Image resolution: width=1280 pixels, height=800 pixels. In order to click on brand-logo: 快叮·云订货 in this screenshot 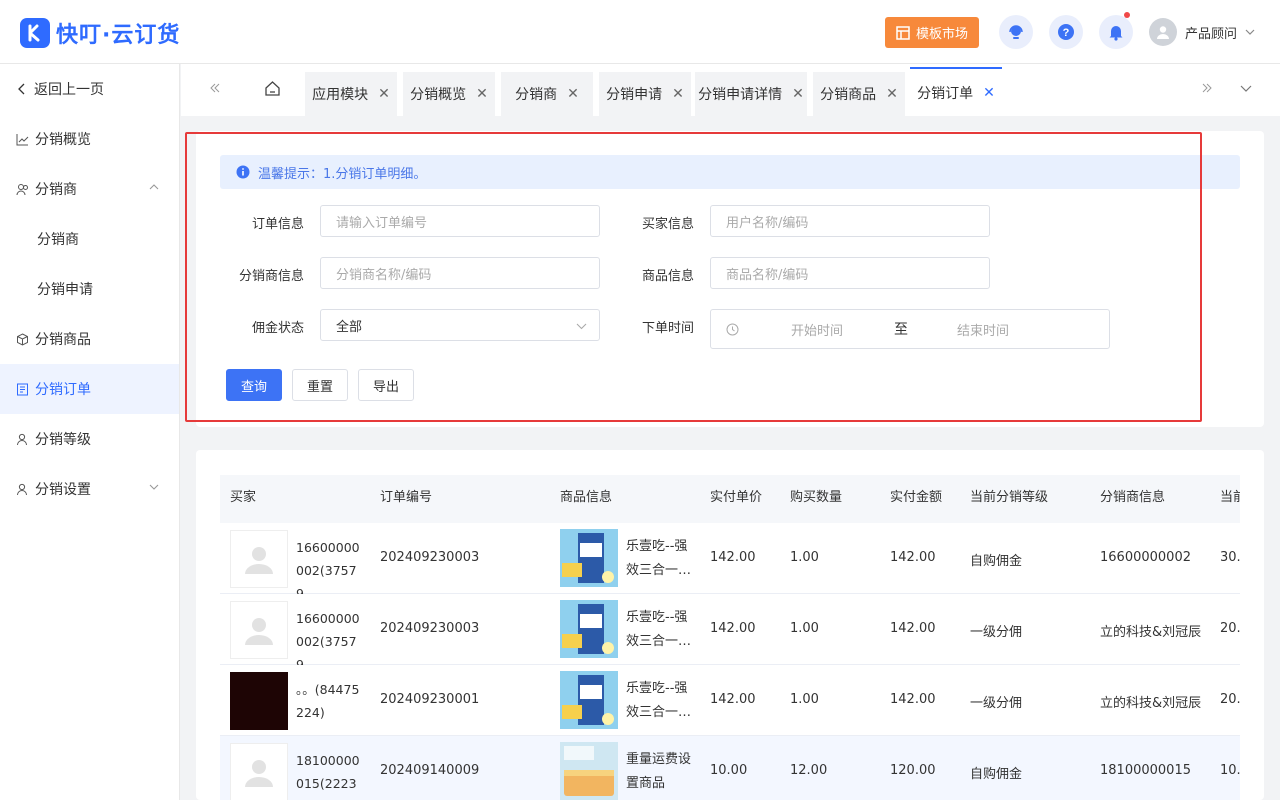, I will do `click(100, 33)`.